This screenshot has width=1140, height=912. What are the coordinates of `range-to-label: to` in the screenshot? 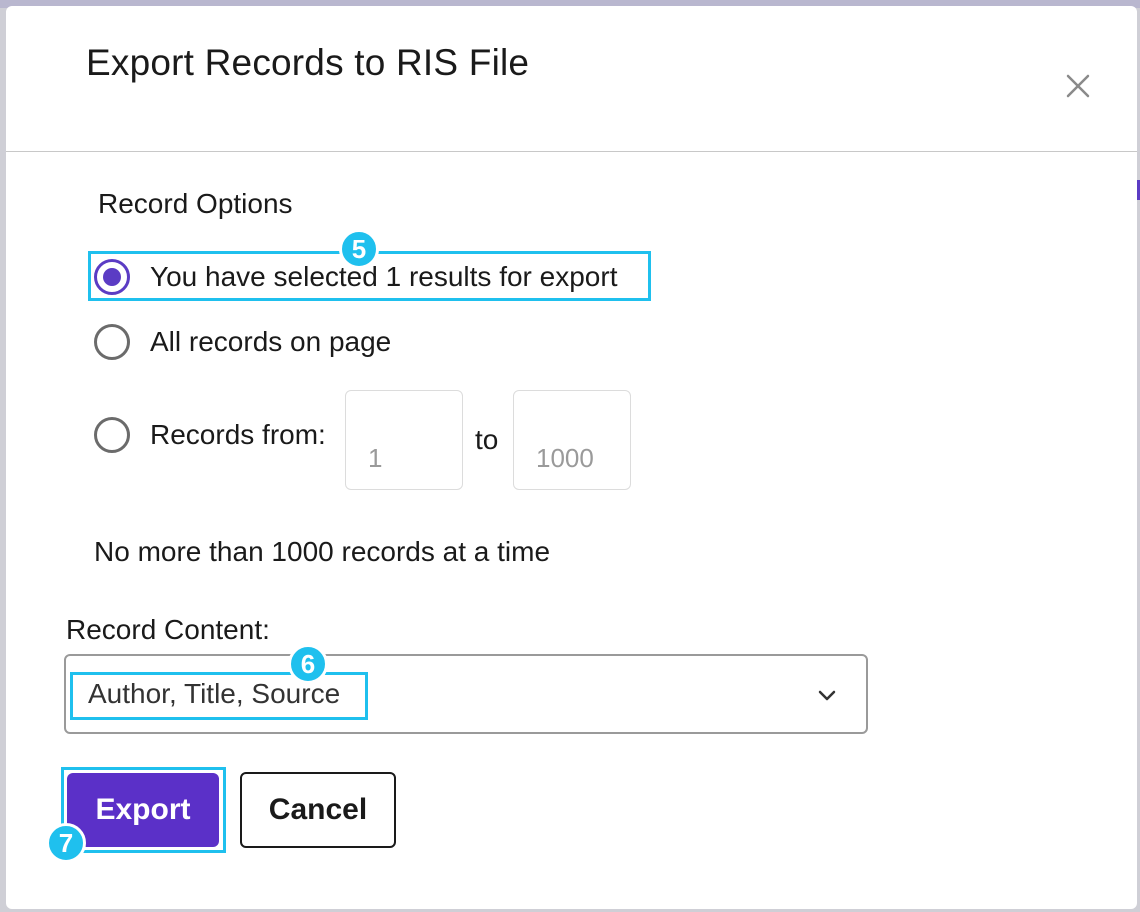 It's located at (487, 439).